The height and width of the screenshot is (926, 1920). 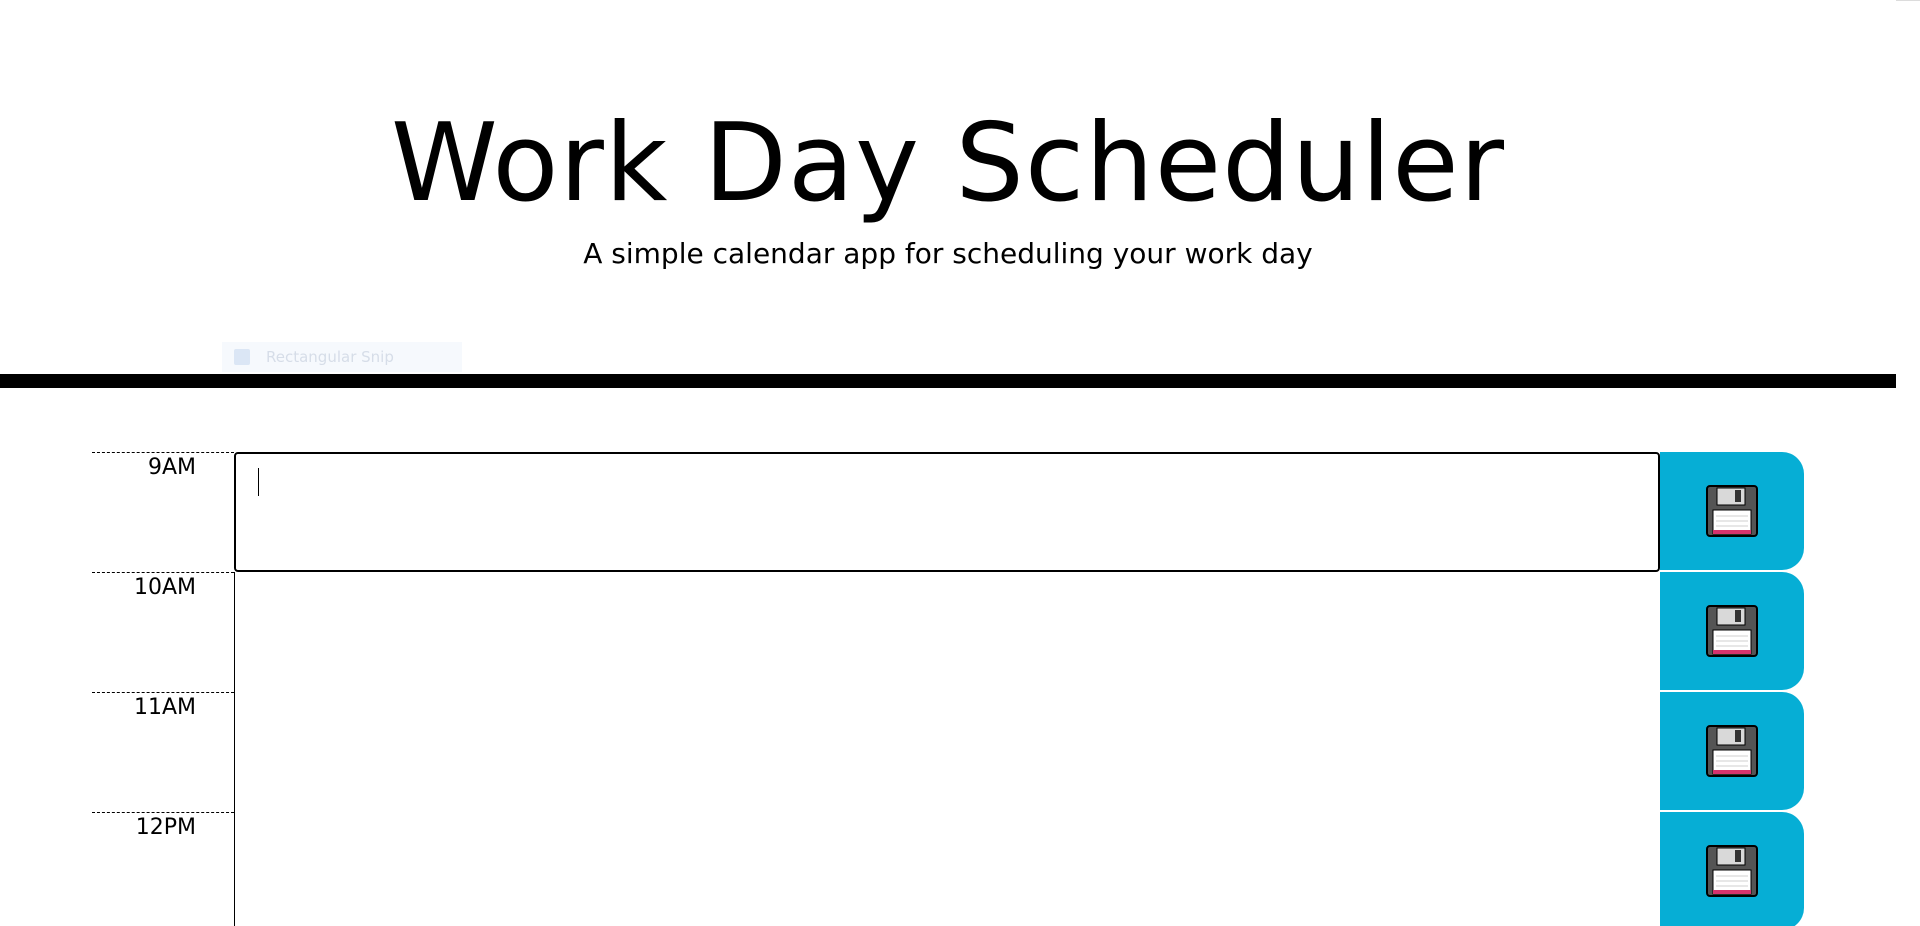 I want to click on time-block-row: 11AM, so click(x=948, y=752).